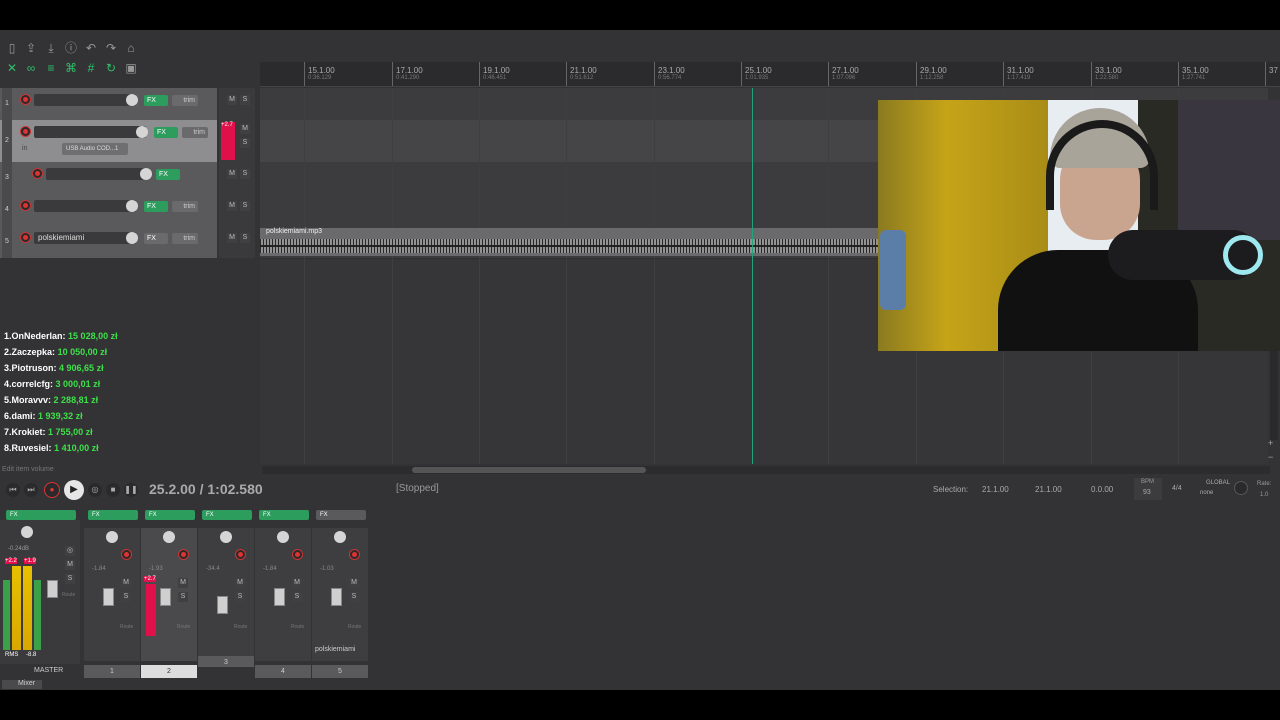 The image size is (1280, 720). I want to click on loop-icon: ↻, so click(111, 68).